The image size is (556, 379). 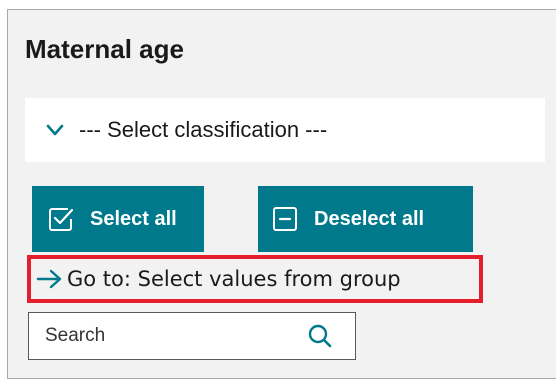 I want to click on classification-label: --- Select classification ---, so click(x=203, y=129).